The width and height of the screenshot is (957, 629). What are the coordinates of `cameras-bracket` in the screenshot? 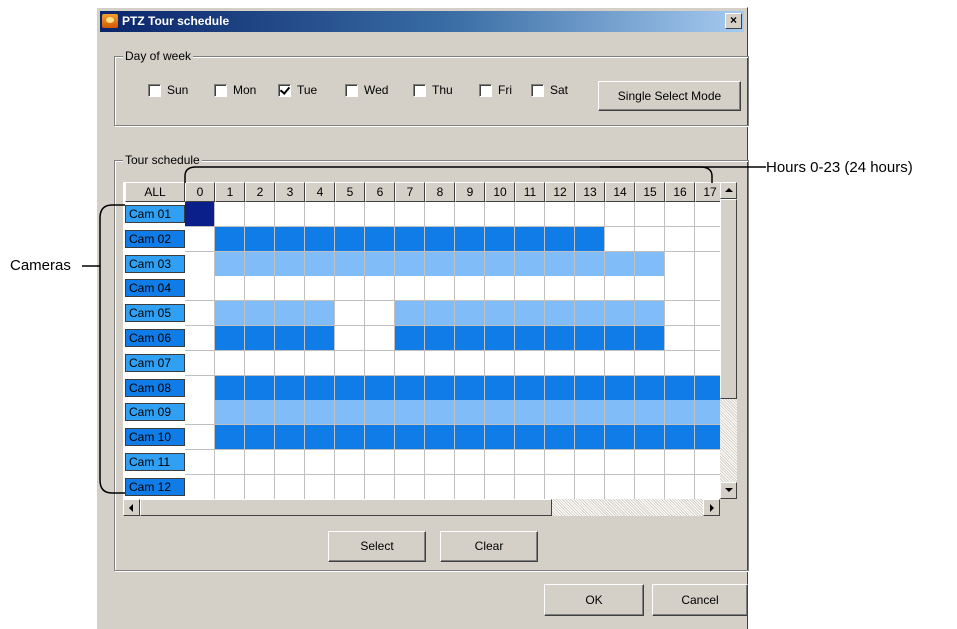 It's located at (112, 349).